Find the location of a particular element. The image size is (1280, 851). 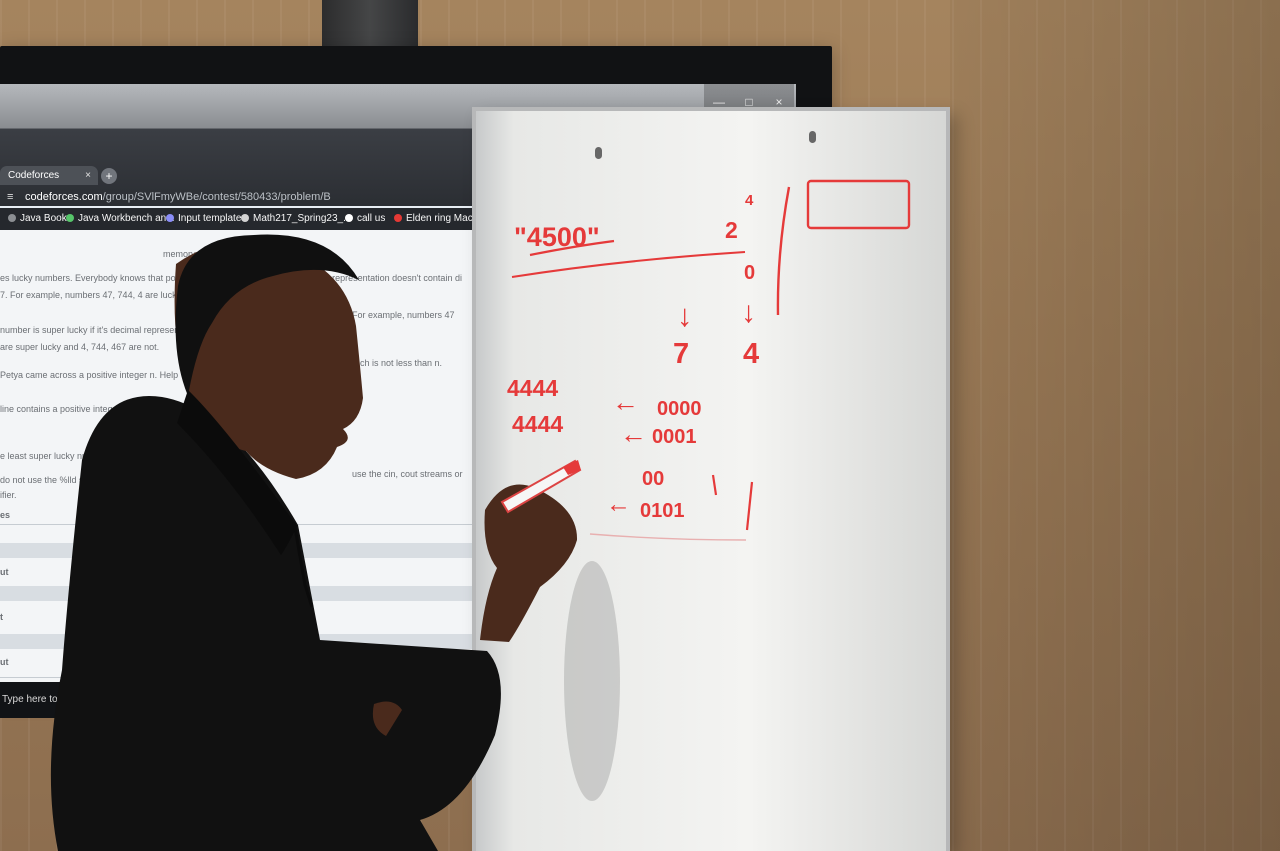

example-output-label: ut is located at coordinates (4, 662).